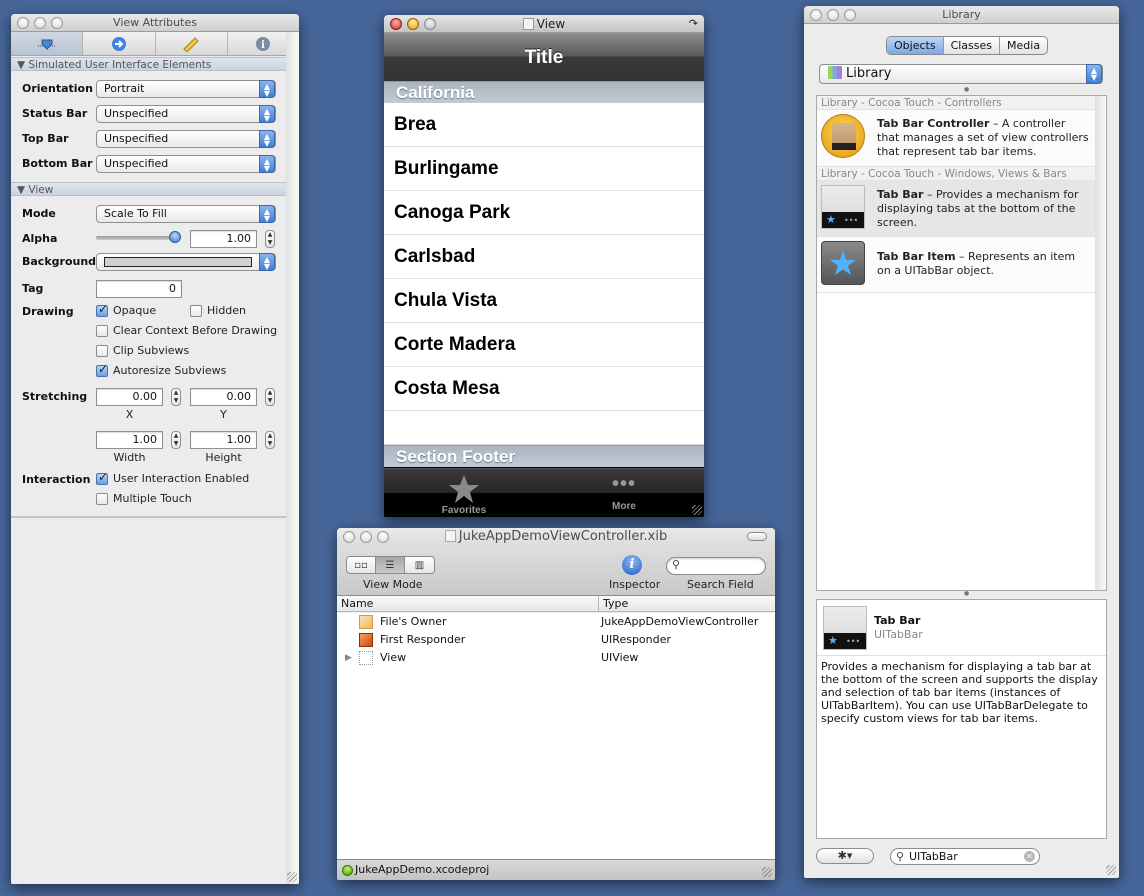 This screenshot has height=896, width=1144. I want to click on autoresize-subviews-checkbox: Autoresize Subviews, so click(161, 369).